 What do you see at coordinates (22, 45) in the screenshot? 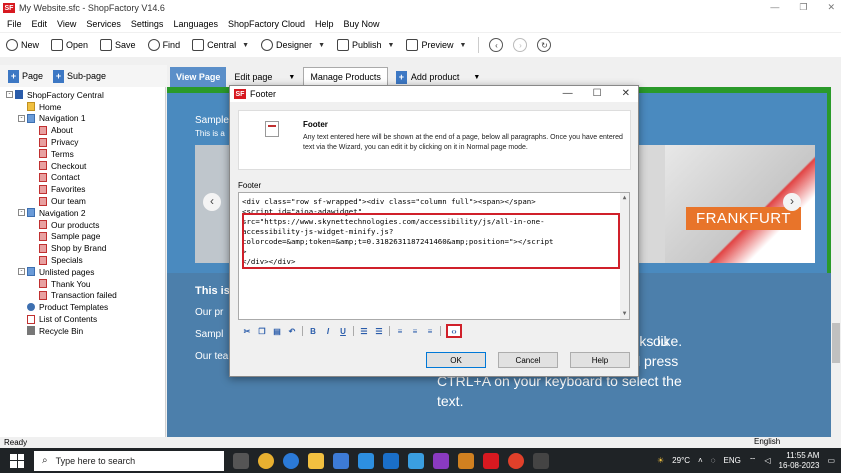
I see `new-button: New` at bounding box center [22, 45].